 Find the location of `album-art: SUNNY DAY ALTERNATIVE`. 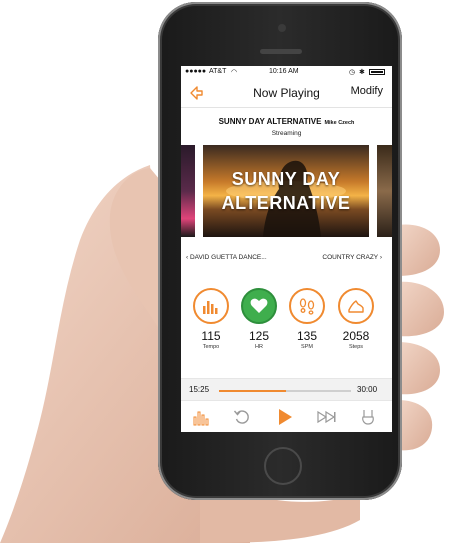

album-art: SUNNY DAY ALTERNATIVE is located at coordinates (286, 191).